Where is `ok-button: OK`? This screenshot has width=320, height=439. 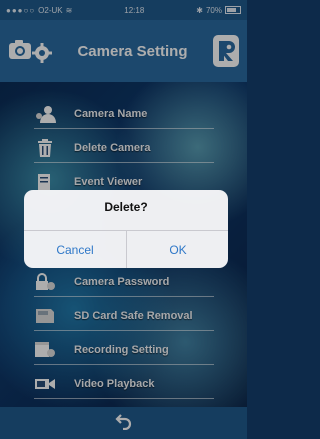 ok-button: OK is located at coordinates (177, 249).